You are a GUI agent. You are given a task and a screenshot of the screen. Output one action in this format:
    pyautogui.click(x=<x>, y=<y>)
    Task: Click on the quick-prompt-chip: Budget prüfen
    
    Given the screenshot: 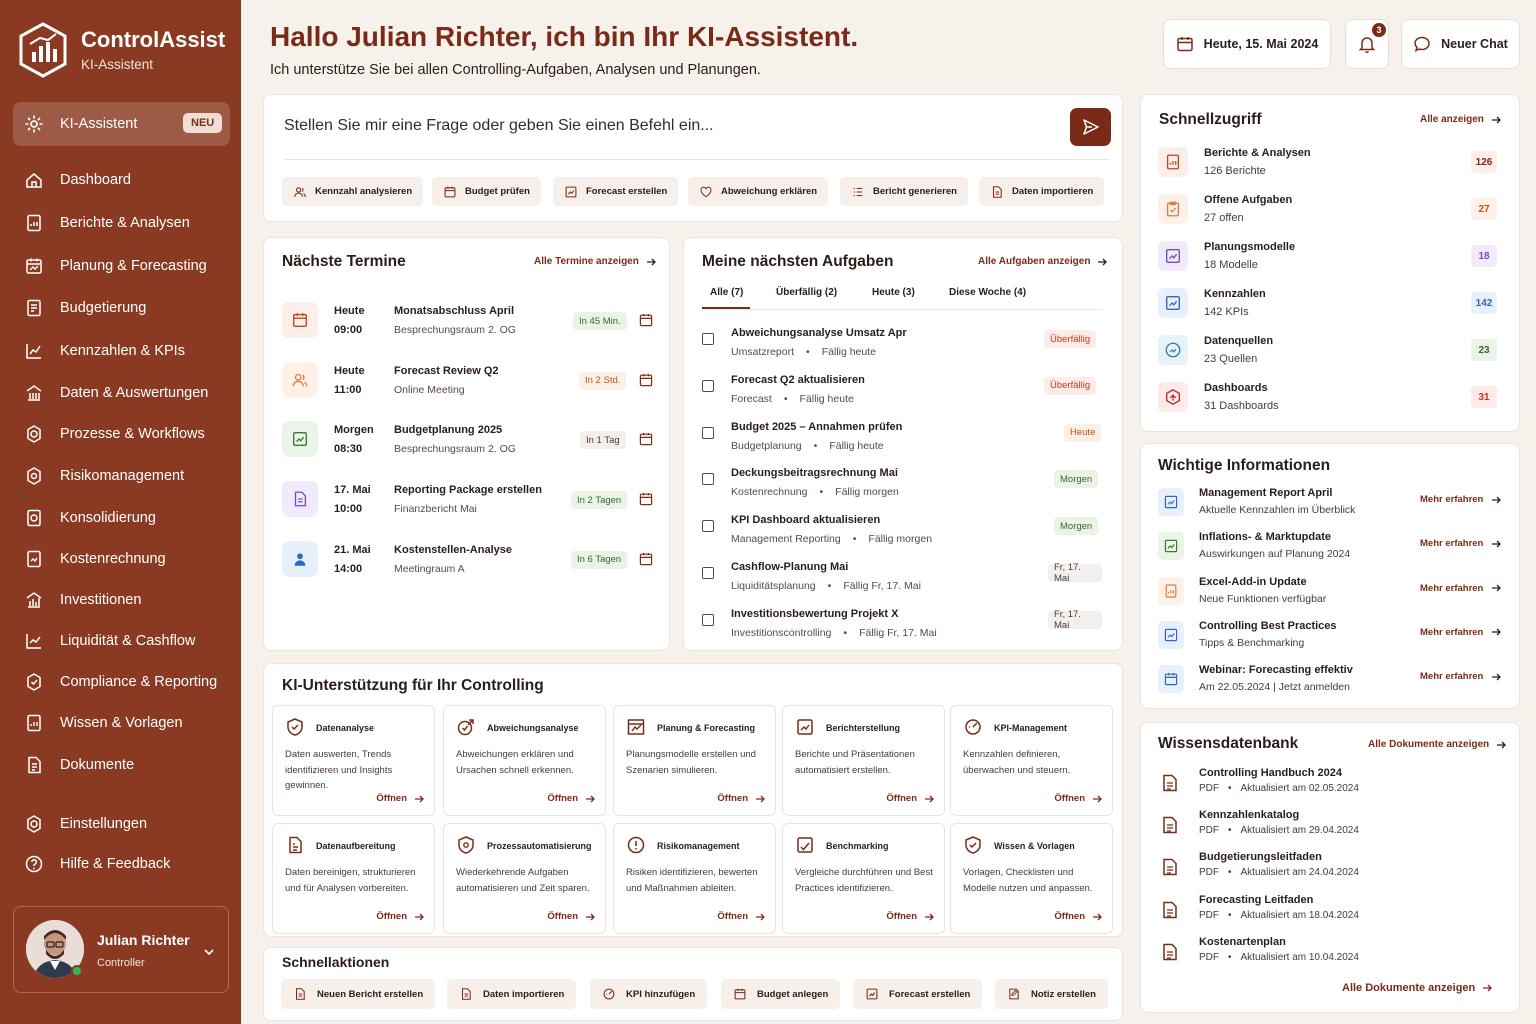 What is the action you would take?
    pyautogui.click(x=486, y=191)
    